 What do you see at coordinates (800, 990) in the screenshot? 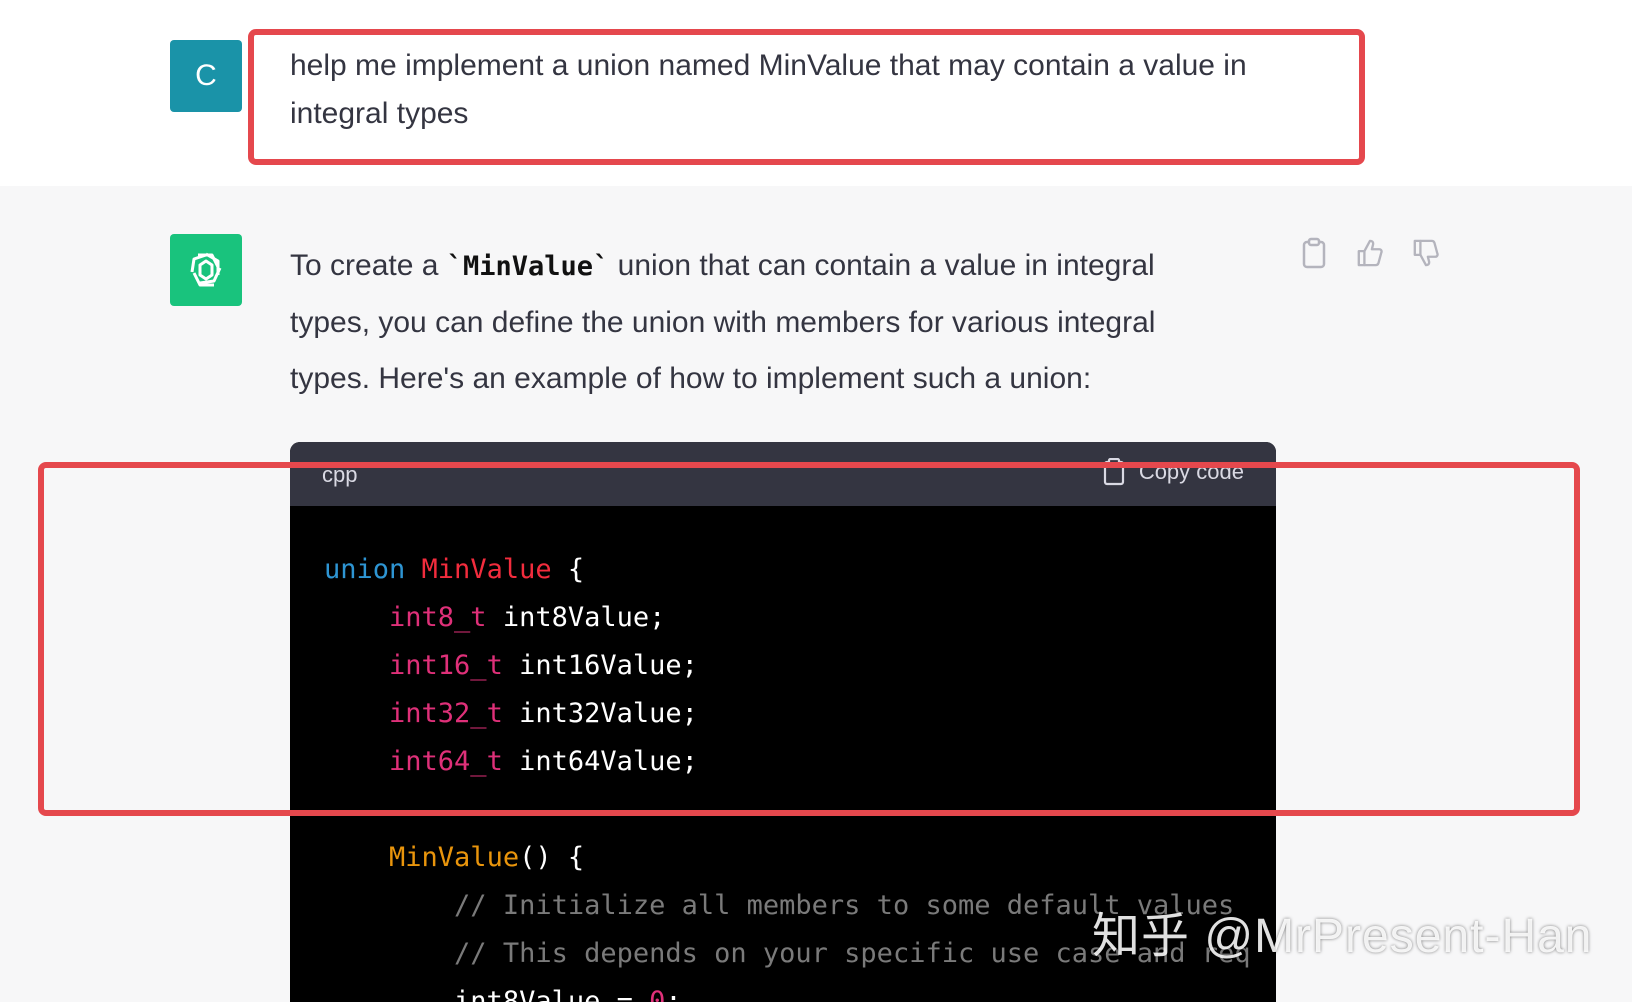
I see `code-line: int8Value = 0;` at bounding box center [800, 990].